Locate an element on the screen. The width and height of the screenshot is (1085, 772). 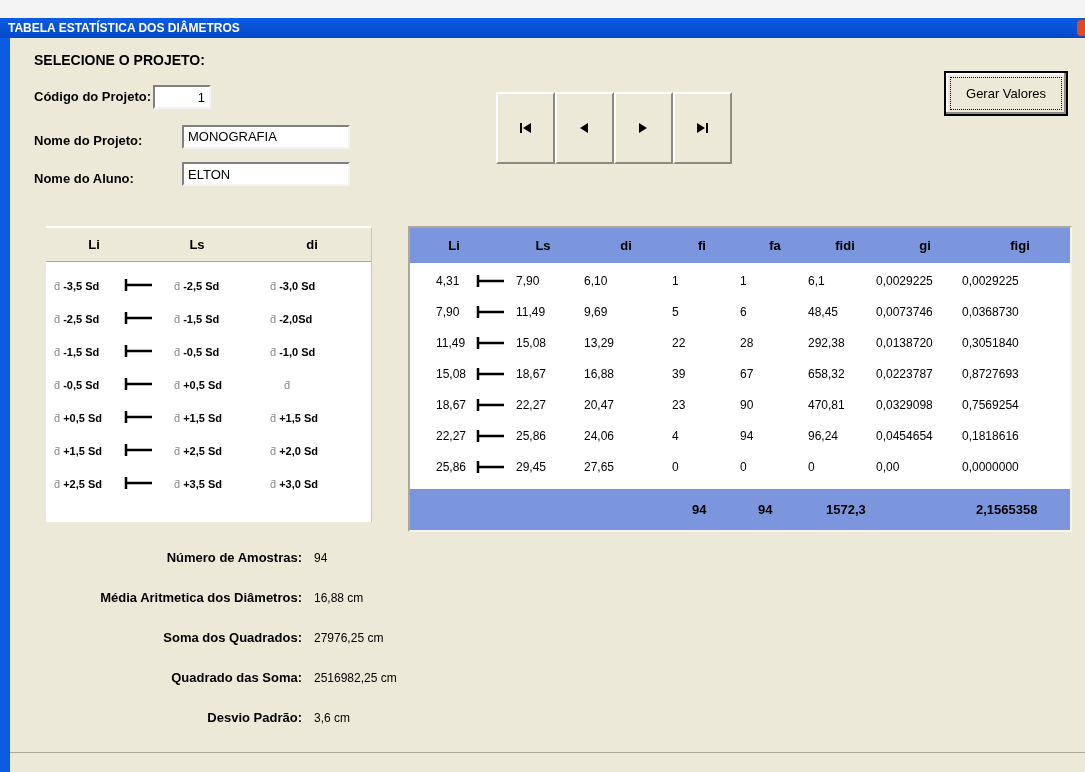
table-cell-text: 94 is located at coordinates (747, 436).